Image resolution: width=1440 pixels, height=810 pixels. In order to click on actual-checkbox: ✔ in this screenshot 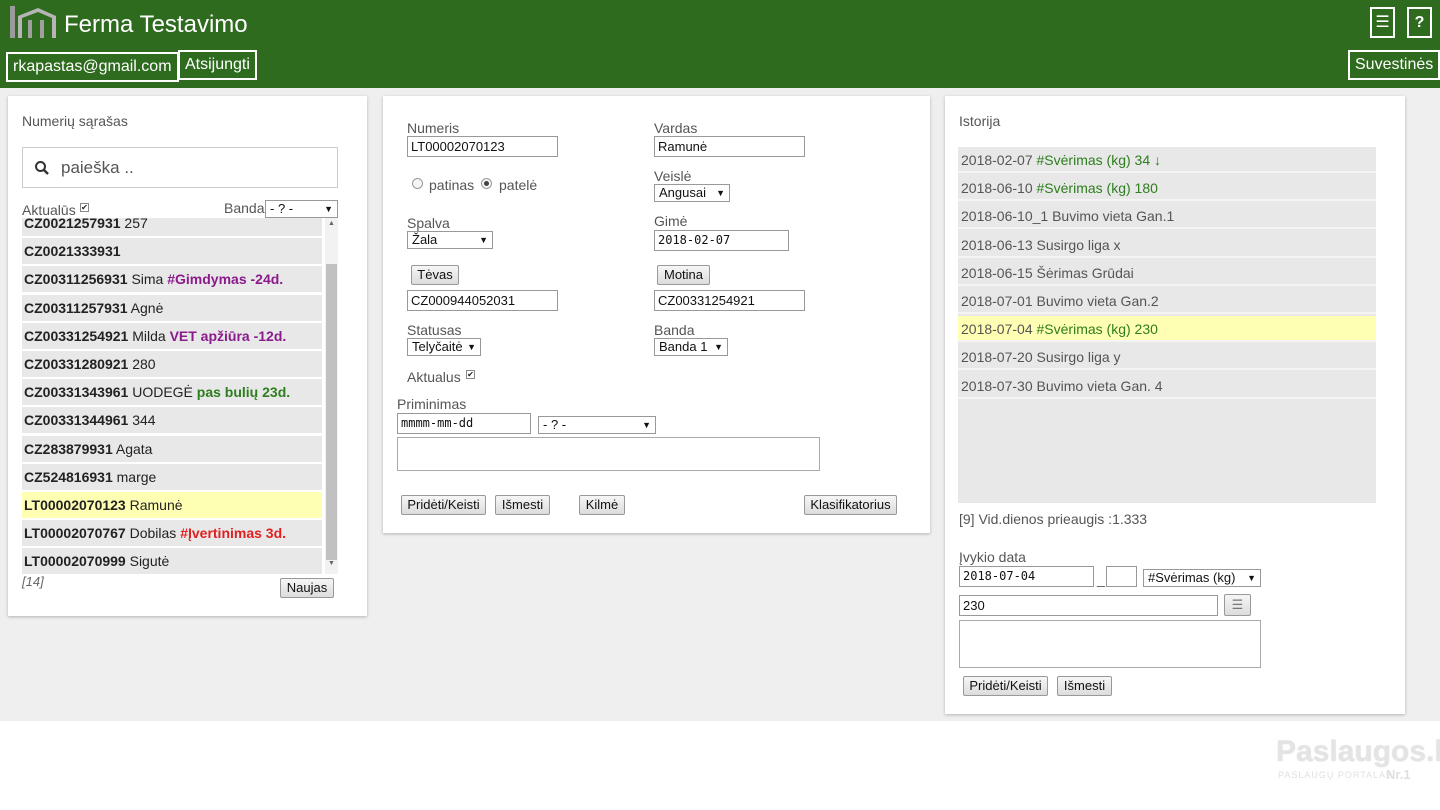, I will do `click(470, 374)`.